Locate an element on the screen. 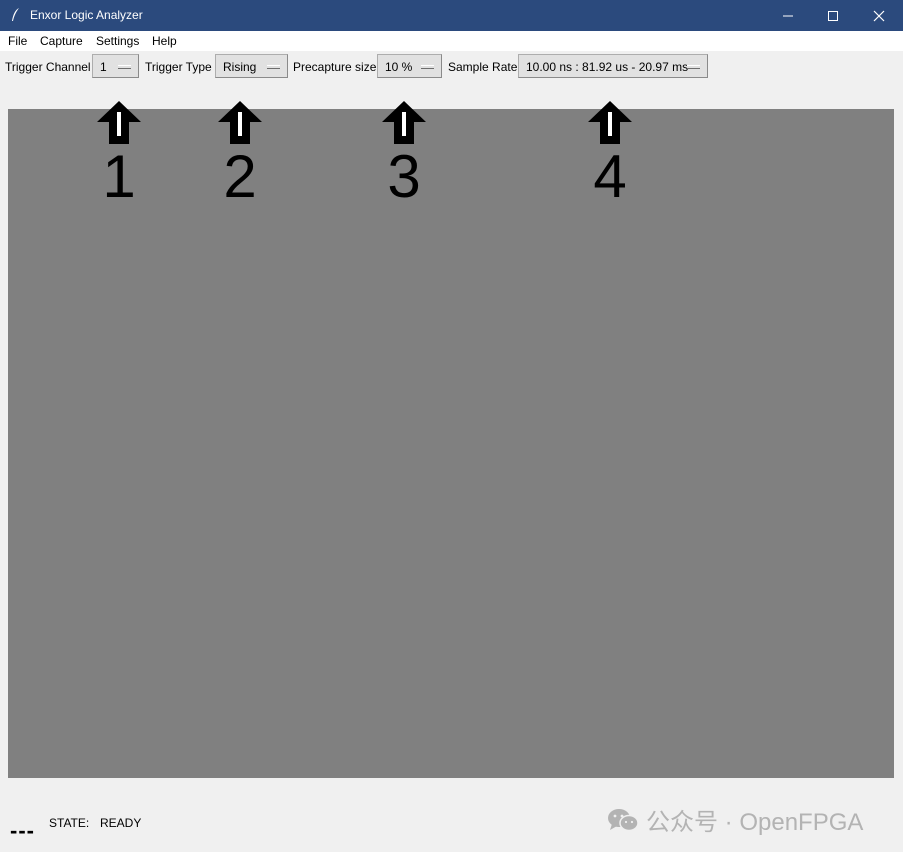 The height and width of the screenshot is (852, 903). trigger-type-select: Rising is located at coordinates (251, 66).